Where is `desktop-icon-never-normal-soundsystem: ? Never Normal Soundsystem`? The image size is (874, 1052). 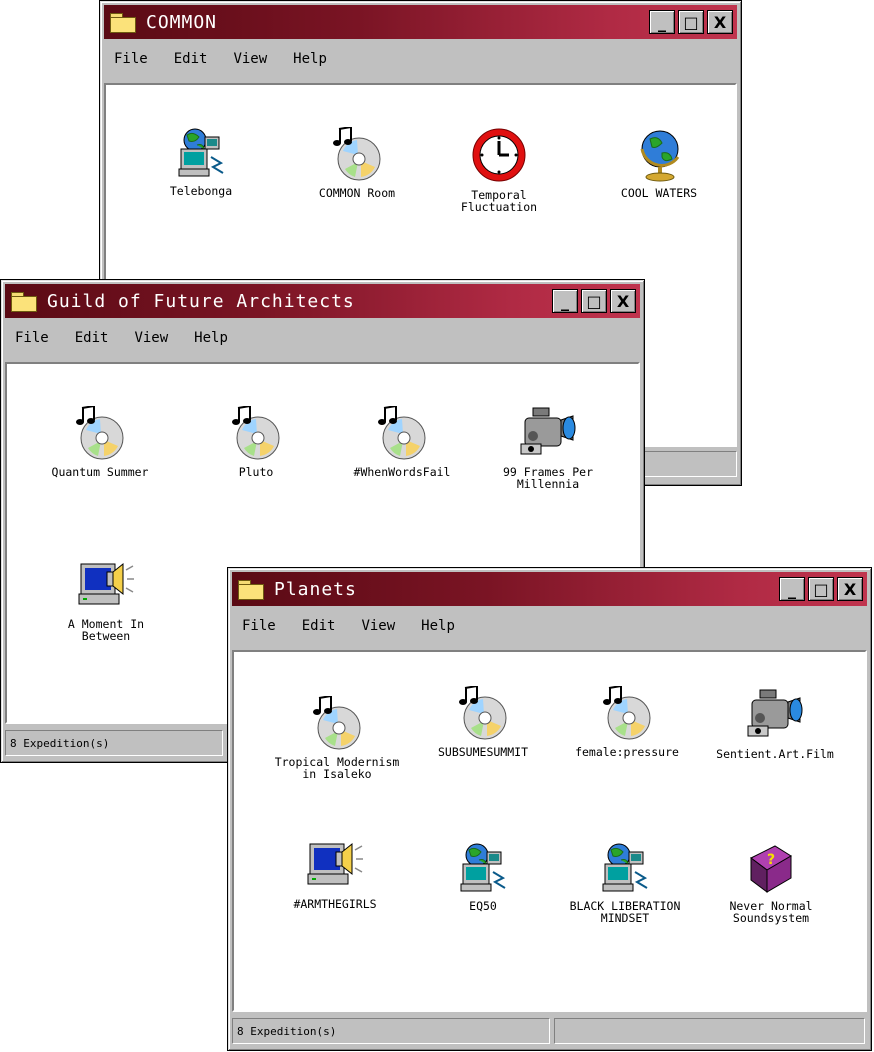
desktop-icon-never-normal-soundsystem: ? Never Normal Soundsystem is located at coordinates (771, 883).